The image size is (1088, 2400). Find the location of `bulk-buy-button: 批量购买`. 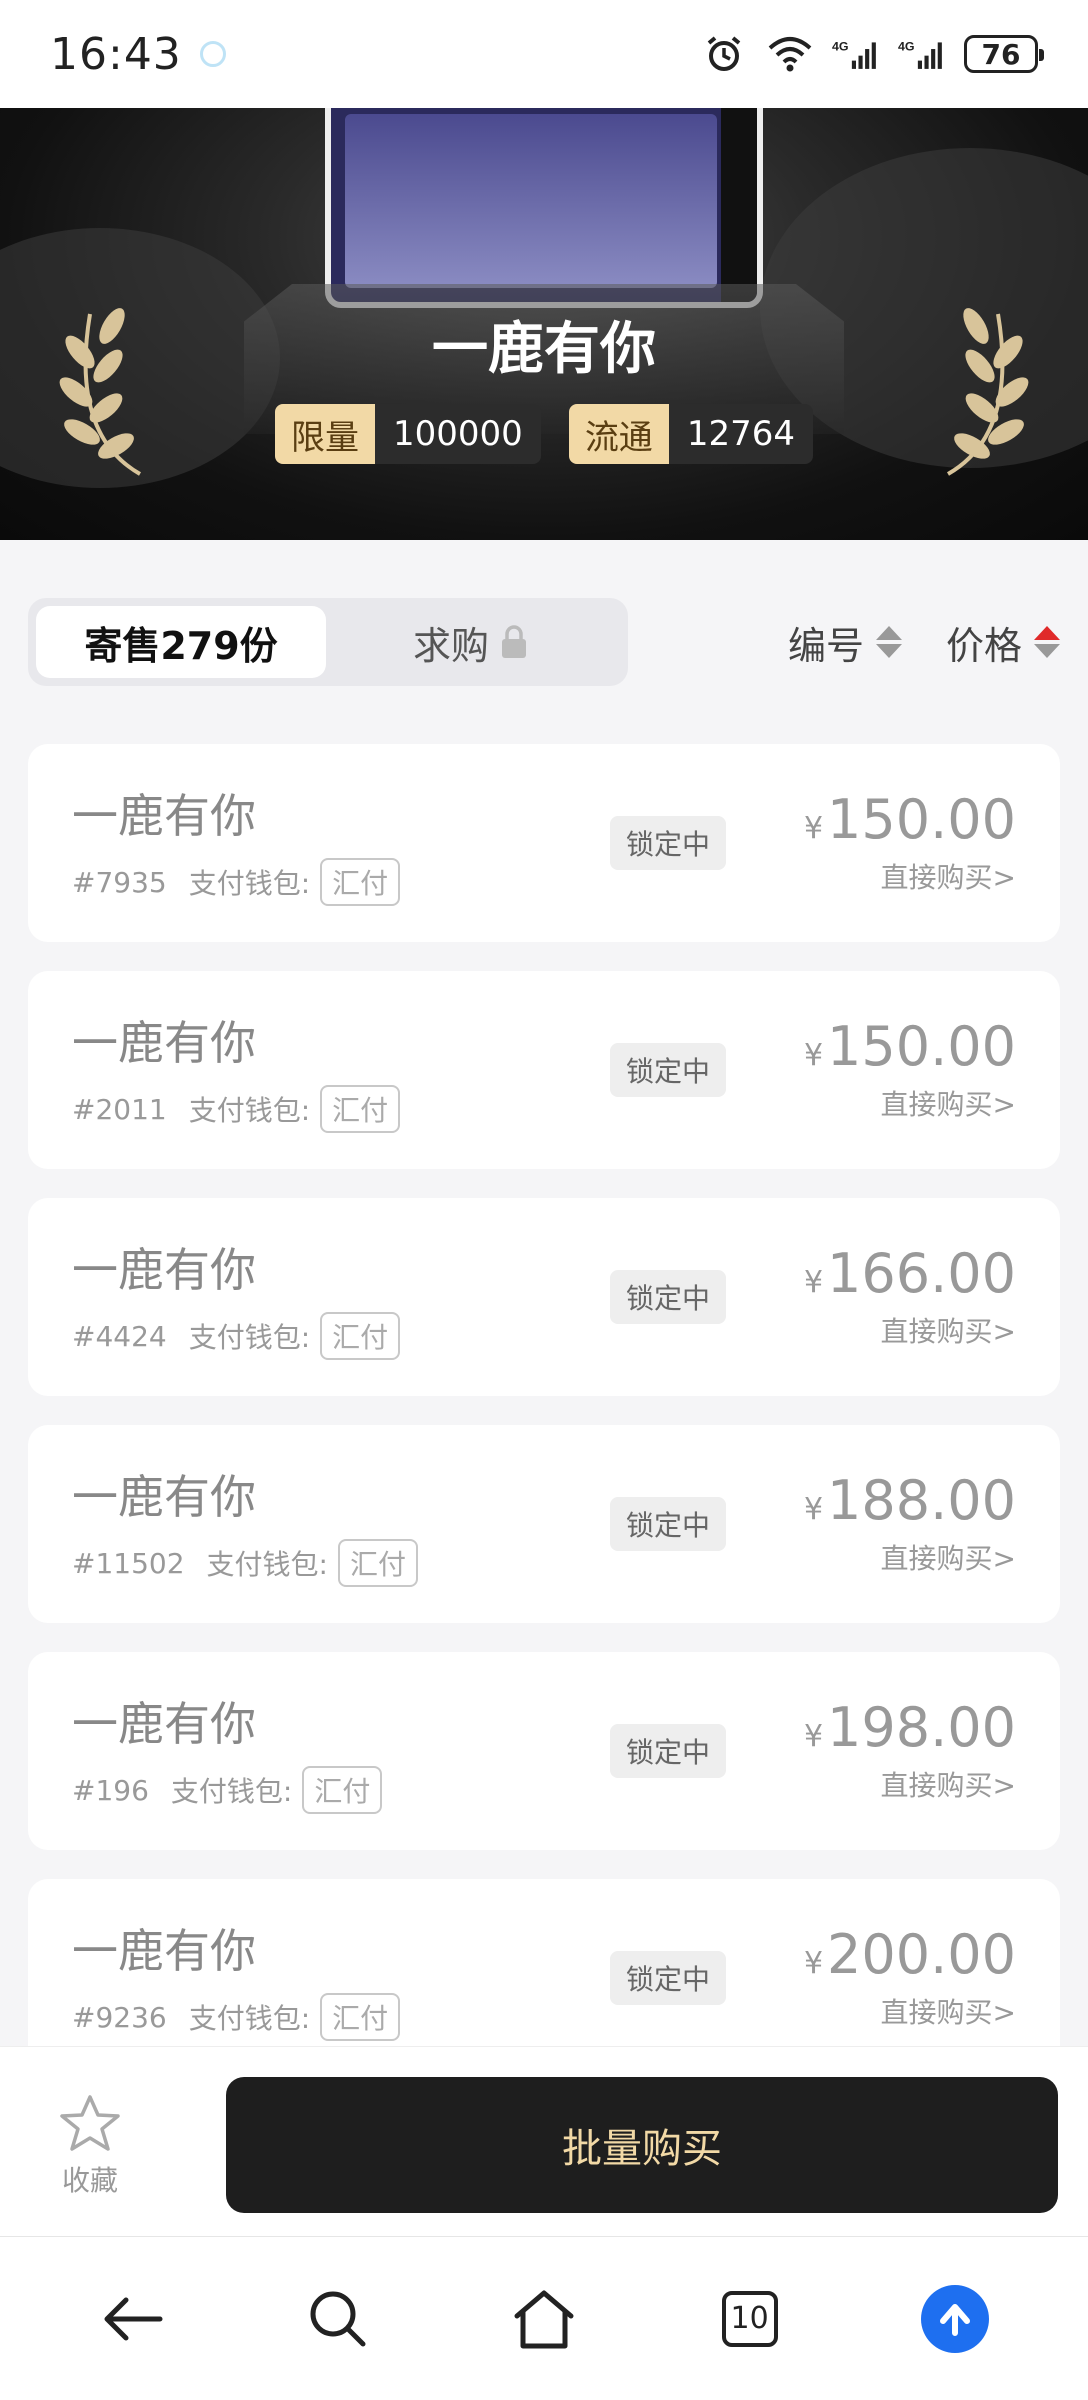

bulk-buy-button: 批量购买 is located at coordinates (642, 2145).